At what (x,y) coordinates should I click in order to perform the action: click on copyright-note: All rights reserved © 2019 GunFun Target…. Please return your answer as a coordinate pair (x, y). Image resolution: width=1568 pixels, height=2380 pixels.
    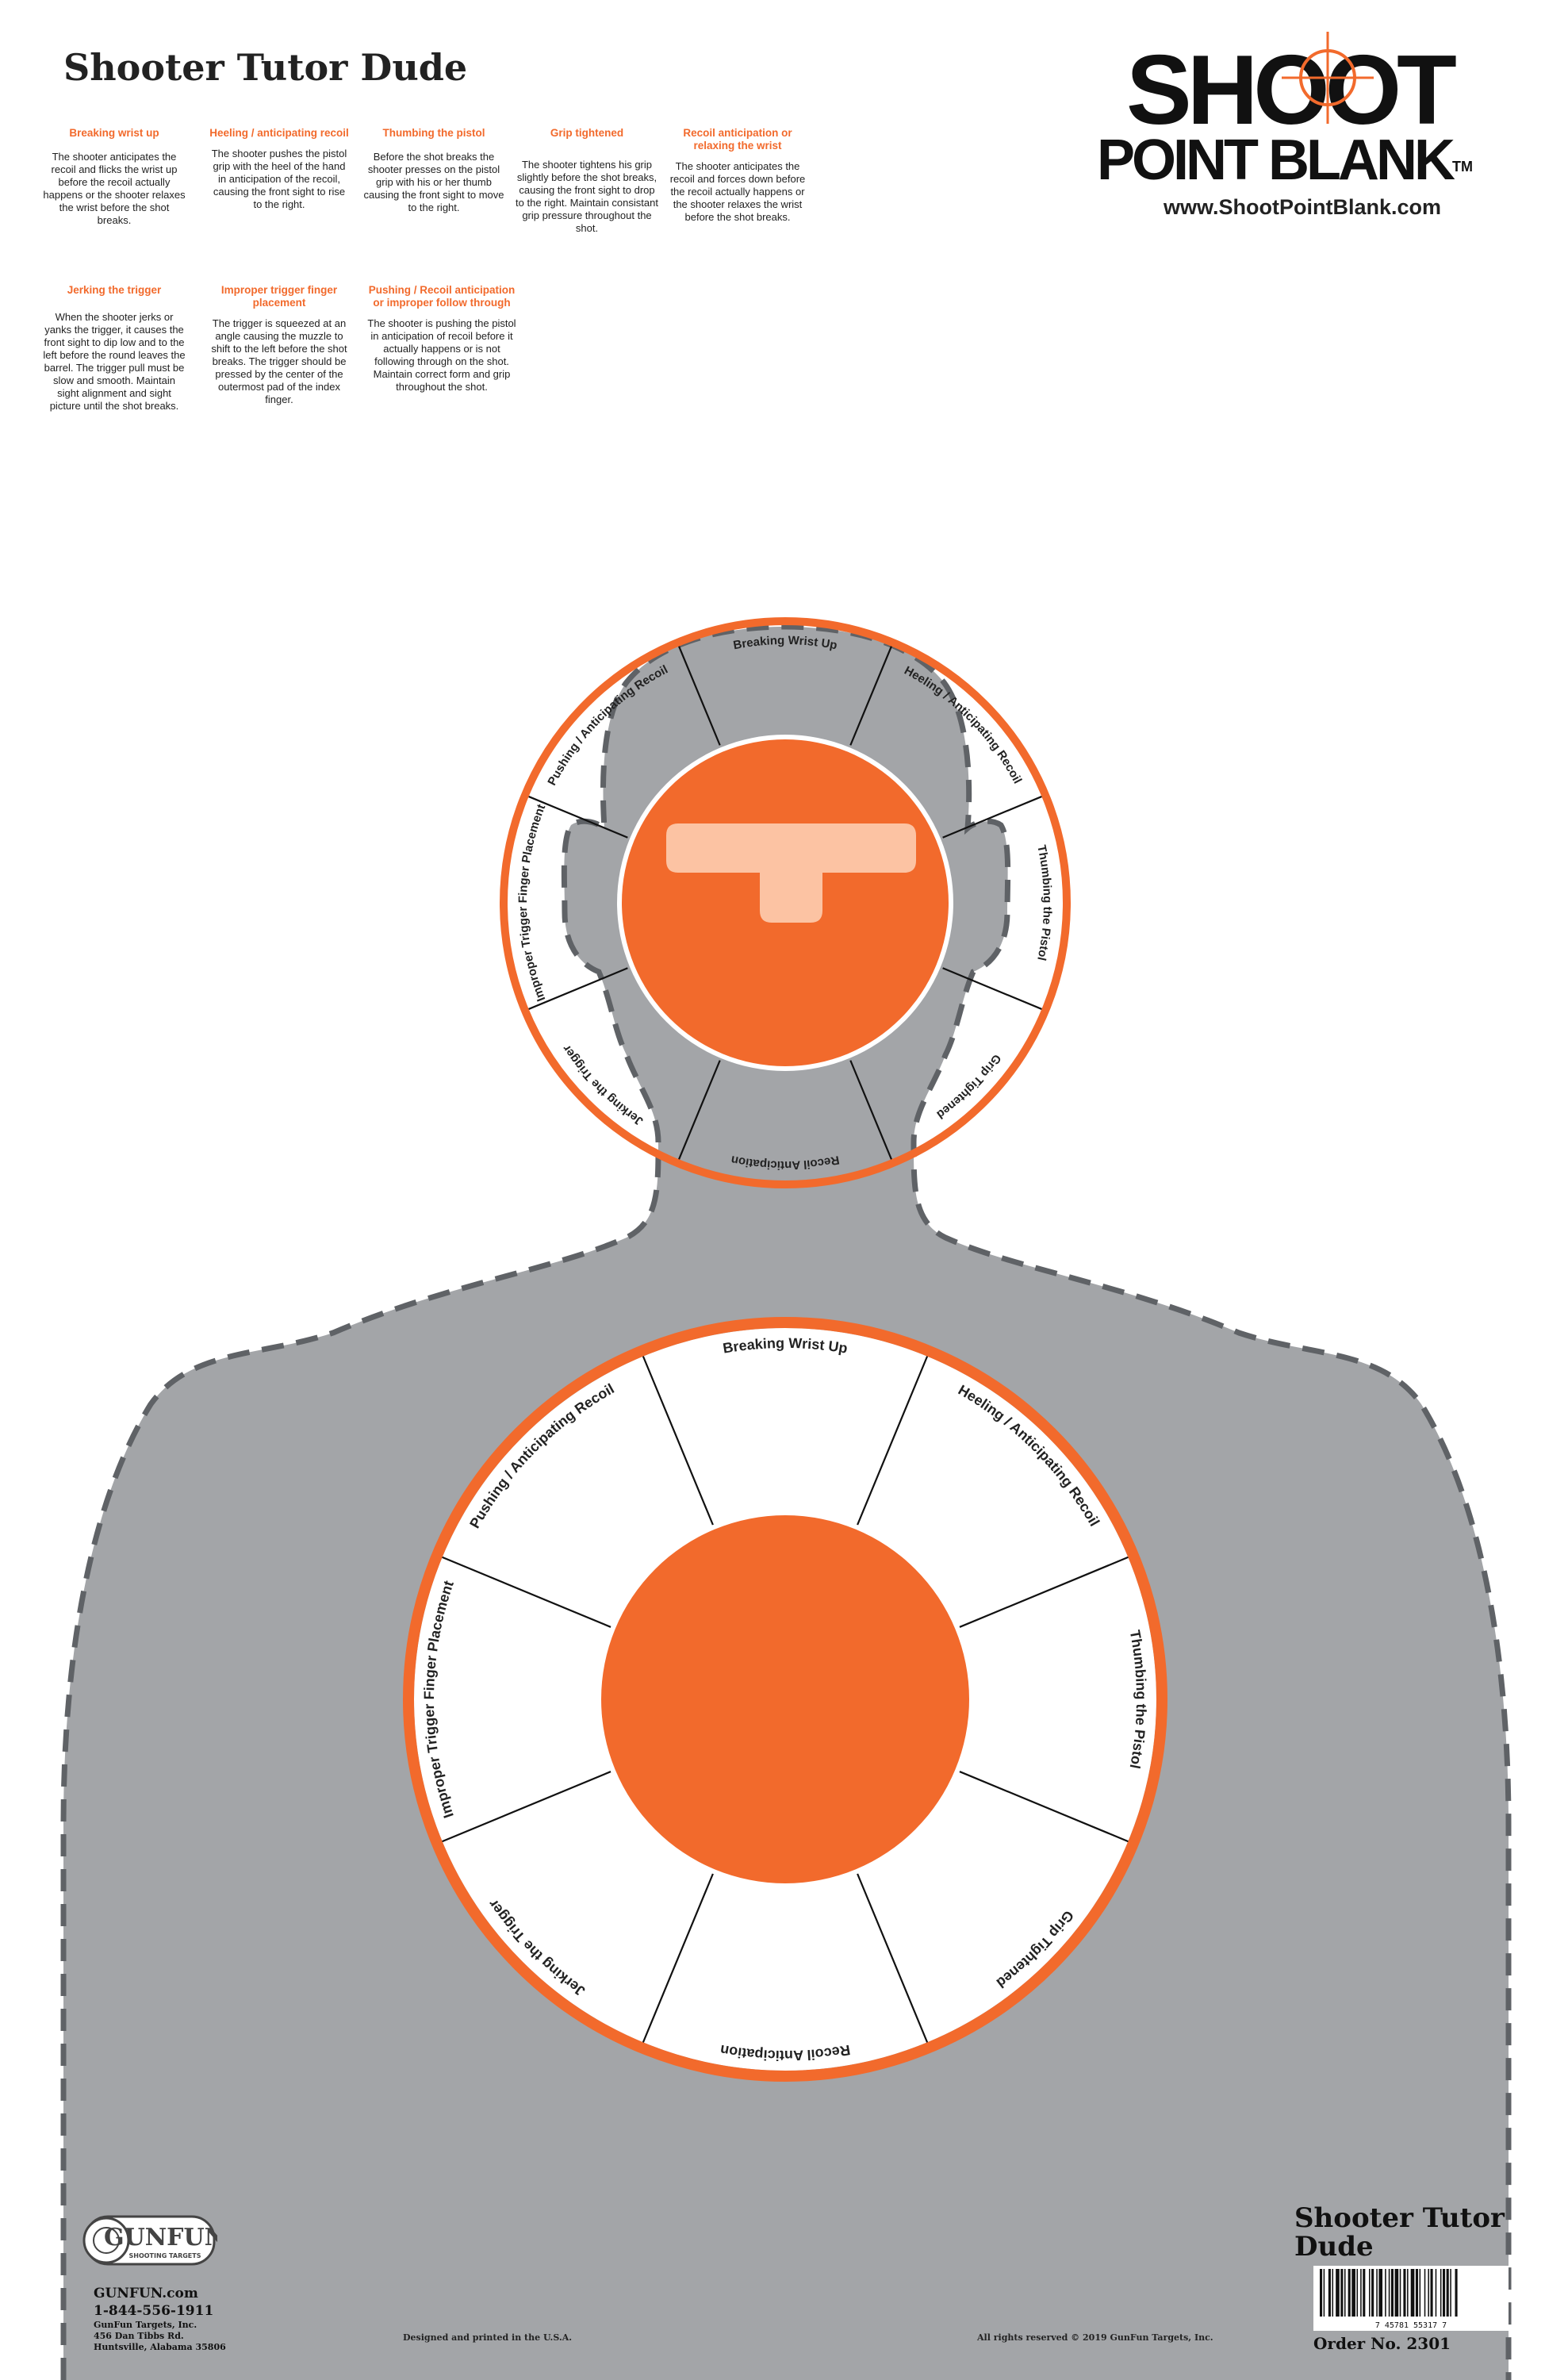
    Looking at the image, I should click on (1095, 2337).